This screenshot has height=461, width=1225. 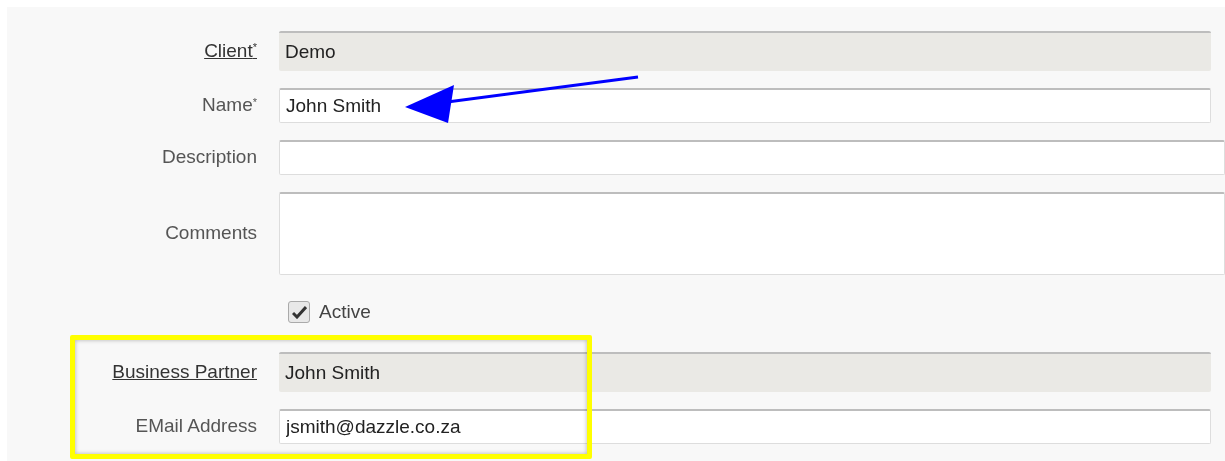 I want to click on text-field: John Smith, so click(x=745, y=105).